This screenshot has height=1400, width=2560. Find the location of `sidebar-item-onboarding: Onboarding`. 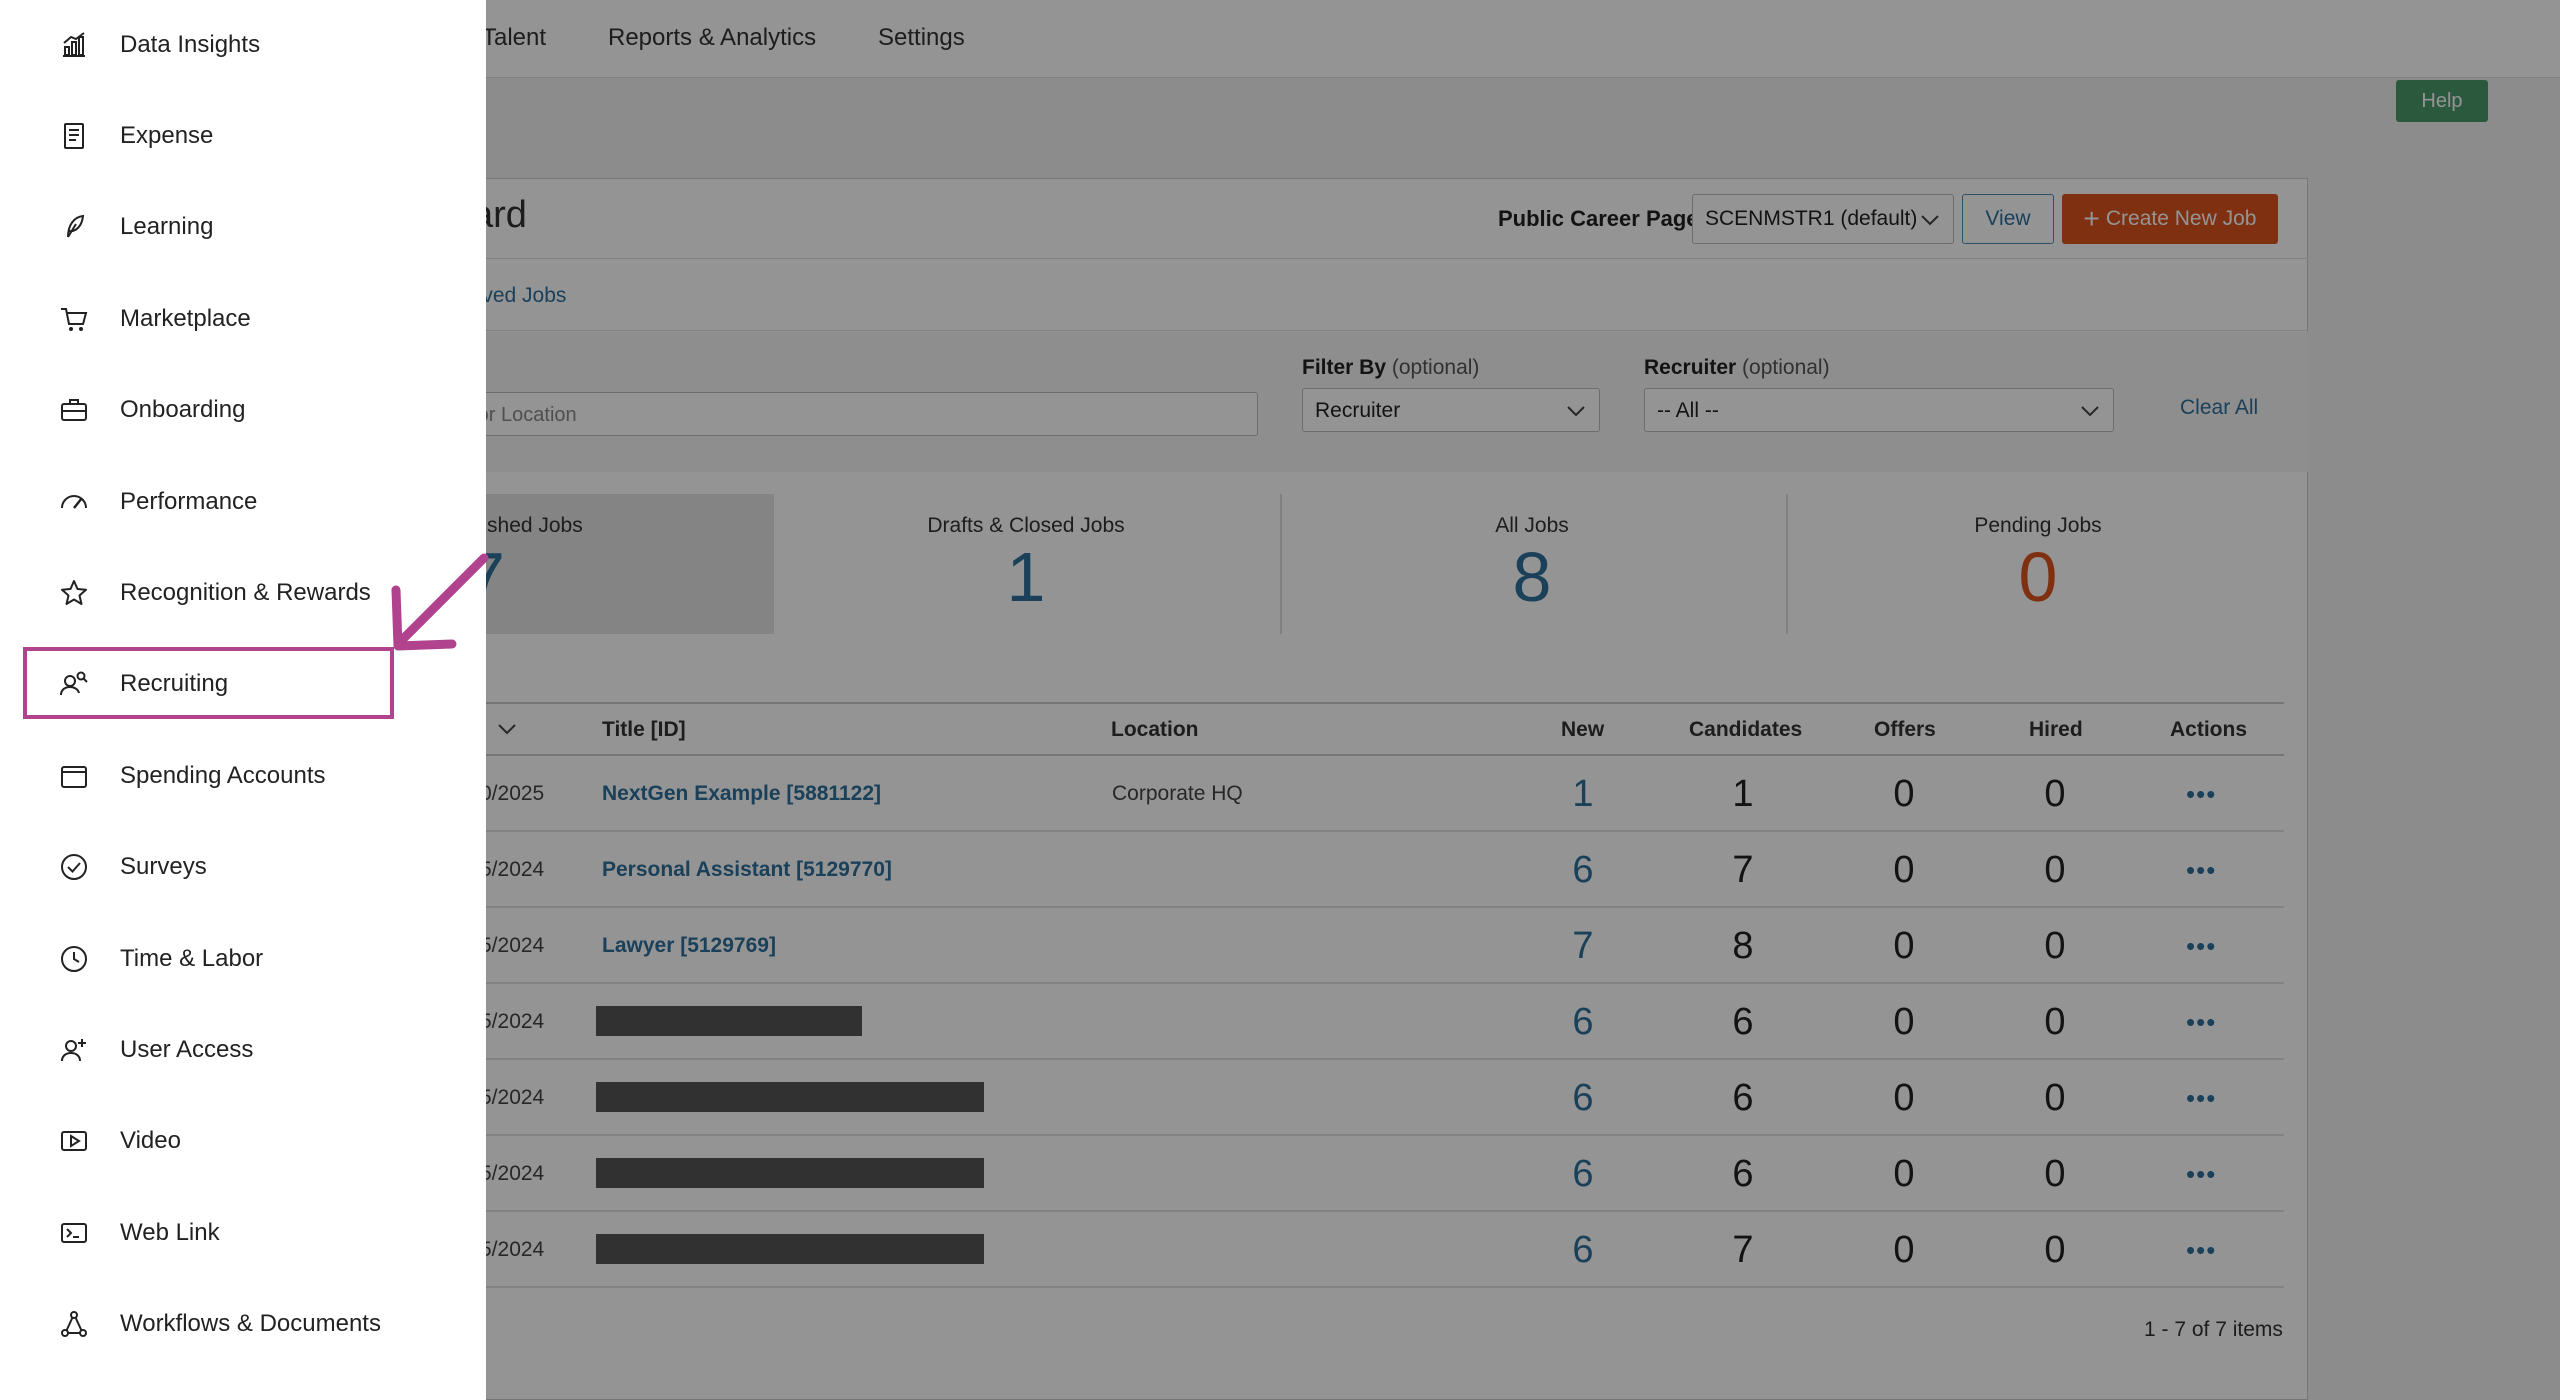

sidebar-item-onboarding: Onboarding is located at coordinates (243, 410).